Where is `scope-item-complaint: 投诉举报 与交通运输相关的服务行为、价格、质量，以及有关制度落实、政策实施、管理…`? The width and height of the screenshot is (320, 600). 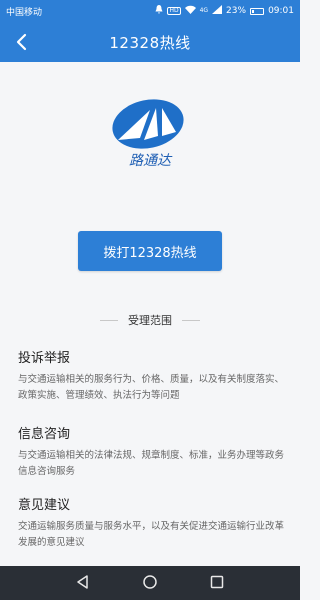
scope-item-complaint: 投诉举报 与交通运输相关的服务行为、价格、质量，以及有关制度落实、政策实施、管理… is located at coordinates (151, 375).